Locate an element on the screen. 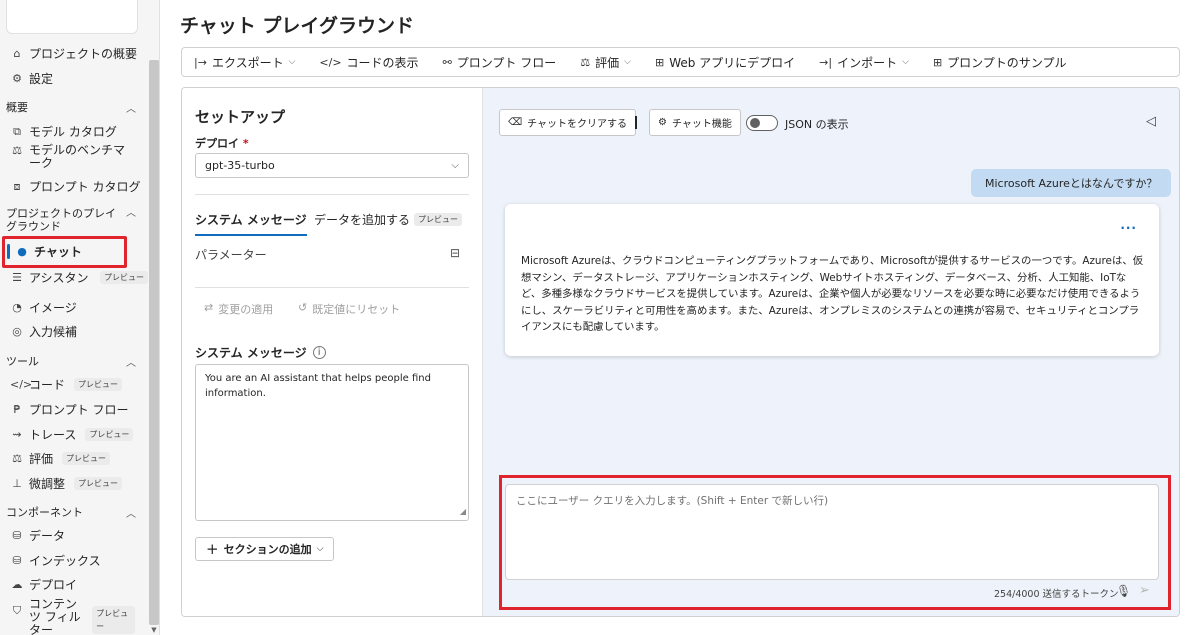 This screenshot has width=1200, height=635. sidebar-item-label: インデックス is located at coordinates (65, 561).